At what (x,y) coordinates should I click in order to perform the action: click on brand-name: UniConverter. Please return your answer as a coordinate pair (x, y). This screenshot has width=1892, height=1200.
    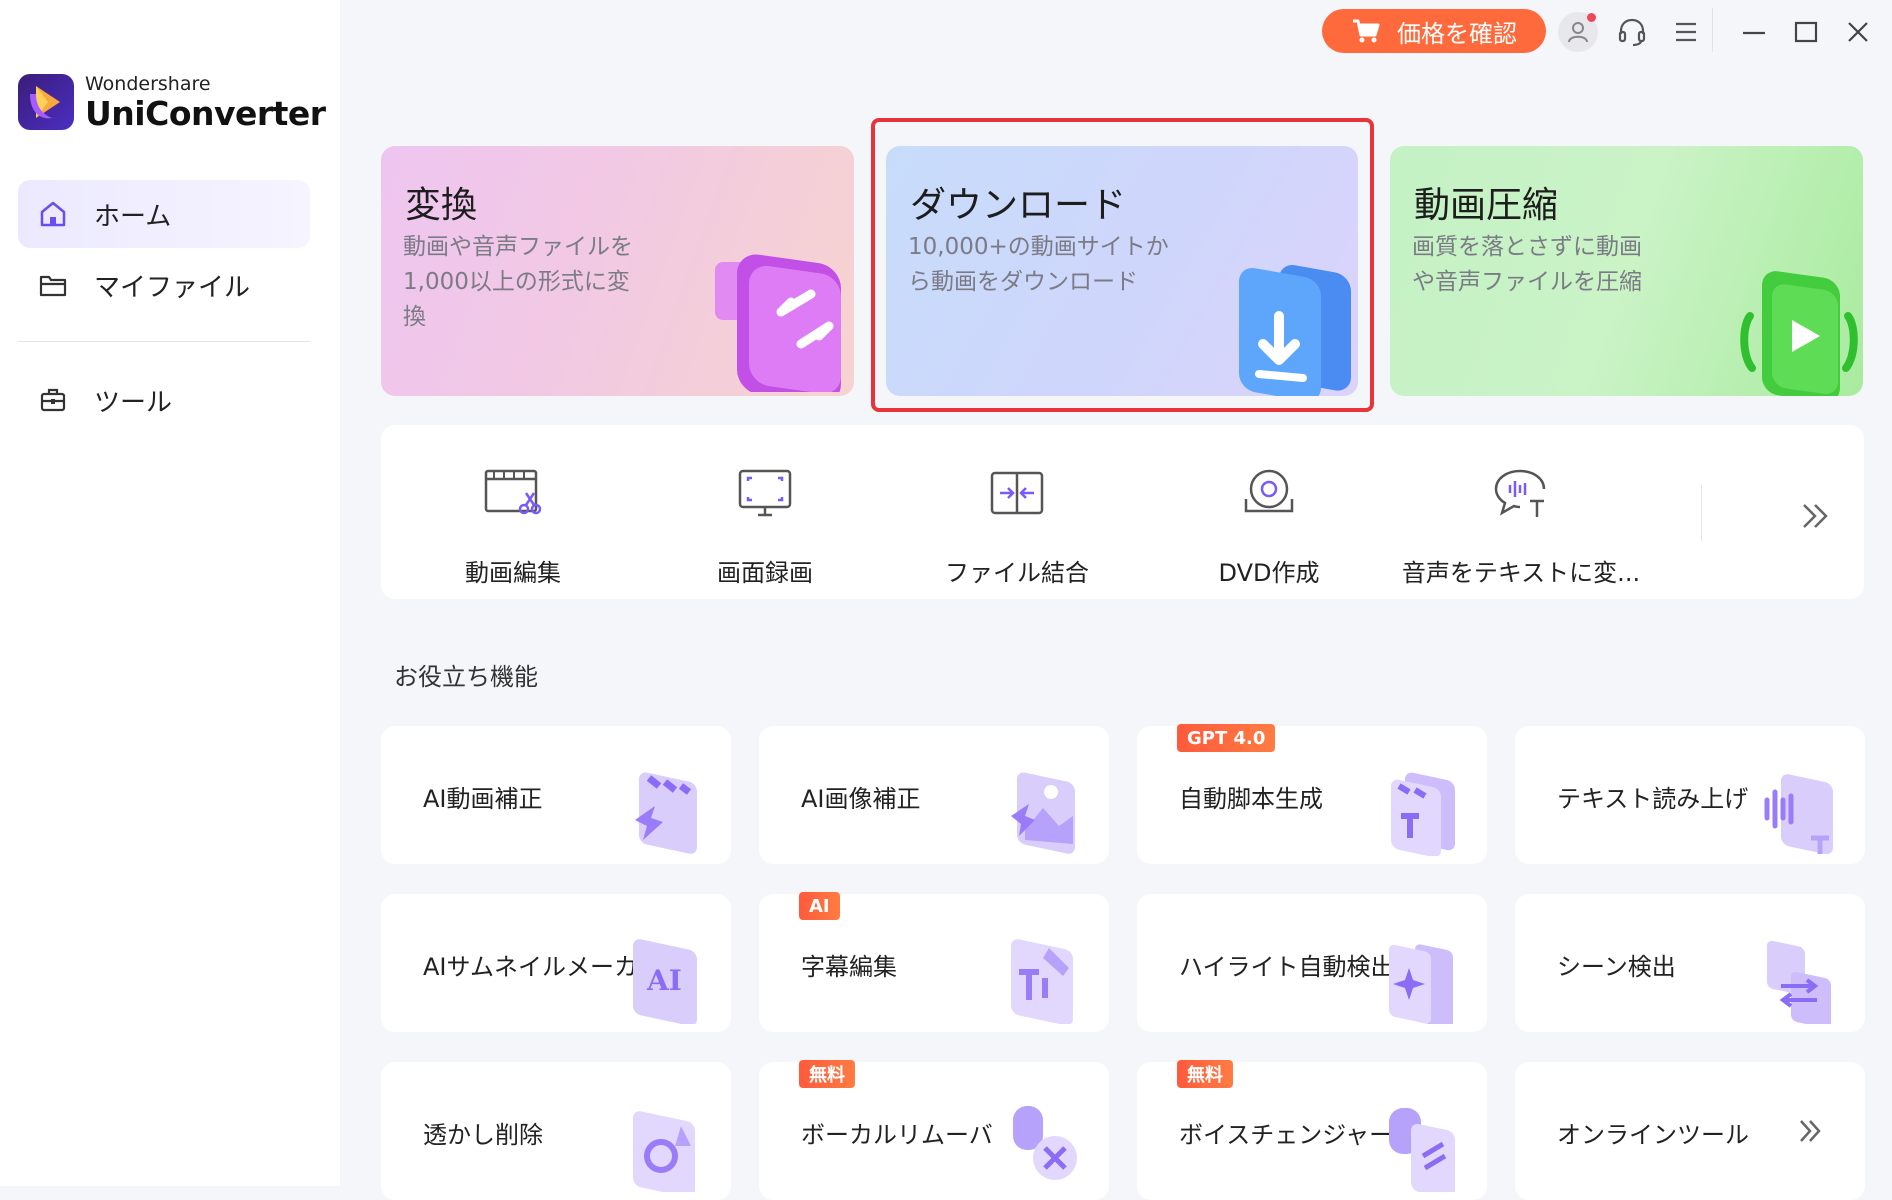
    Looking at the image, I should click on (205, 113).